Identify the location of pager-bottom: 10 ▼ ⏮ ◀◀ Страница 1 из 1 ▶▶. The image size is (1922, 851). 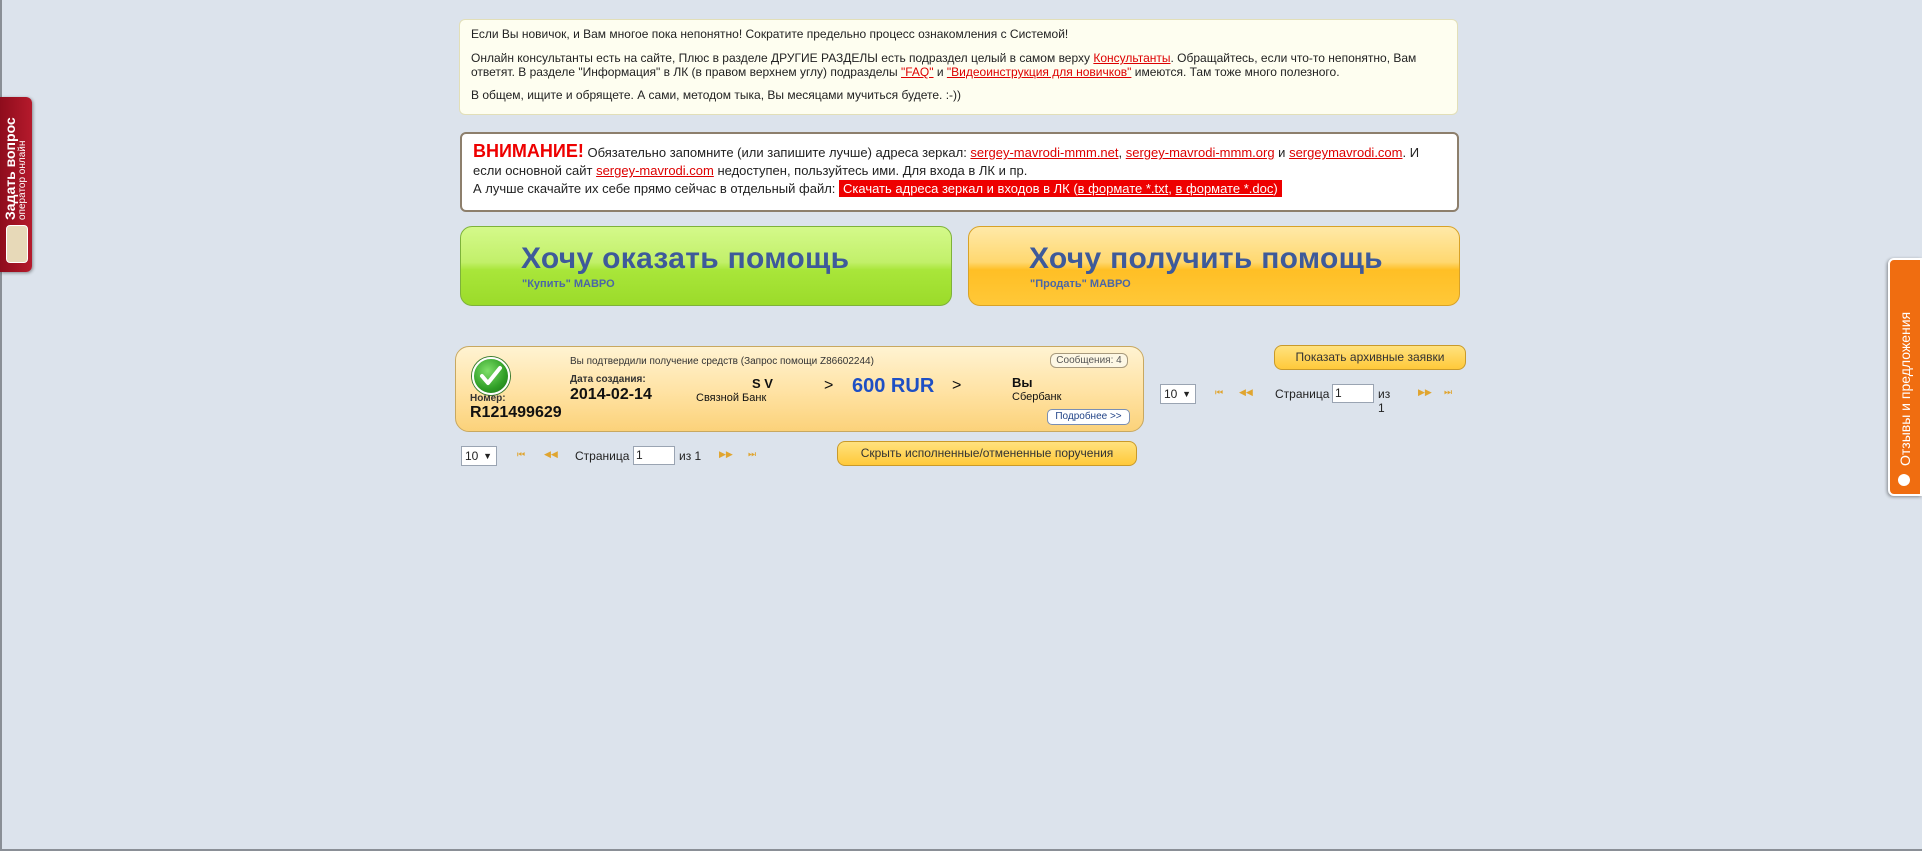
(601, 457).